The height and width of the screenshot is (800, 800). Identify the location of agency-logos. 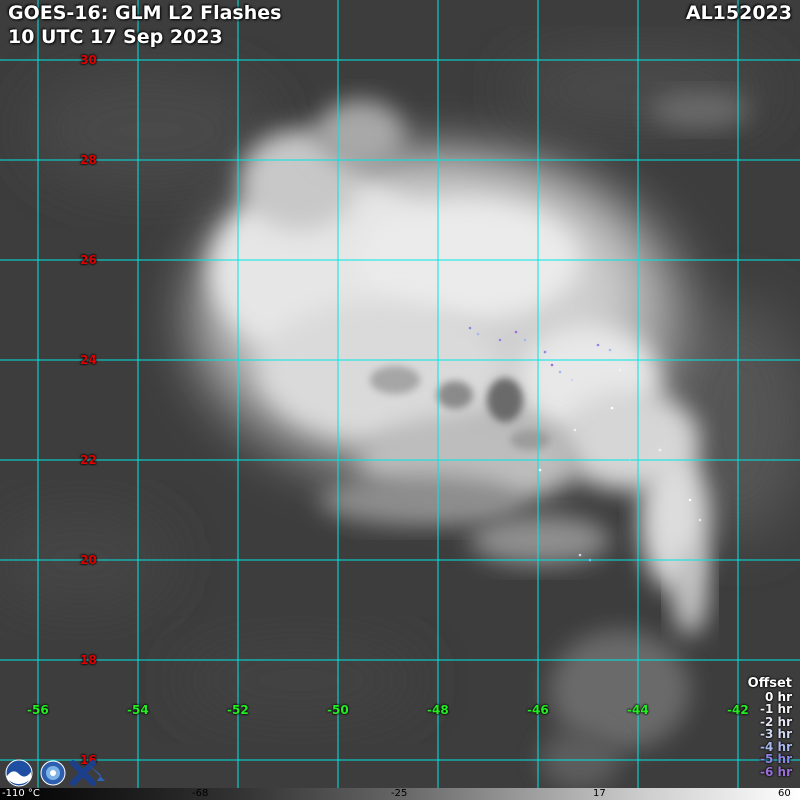
(55, 773).